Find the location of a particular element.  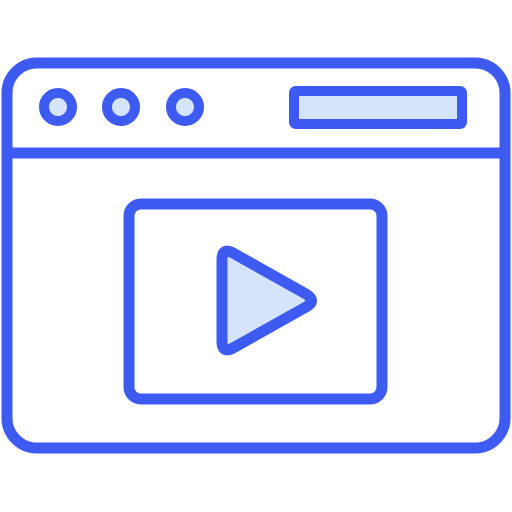

address-bar-icon is located at coordinates (378, 107).